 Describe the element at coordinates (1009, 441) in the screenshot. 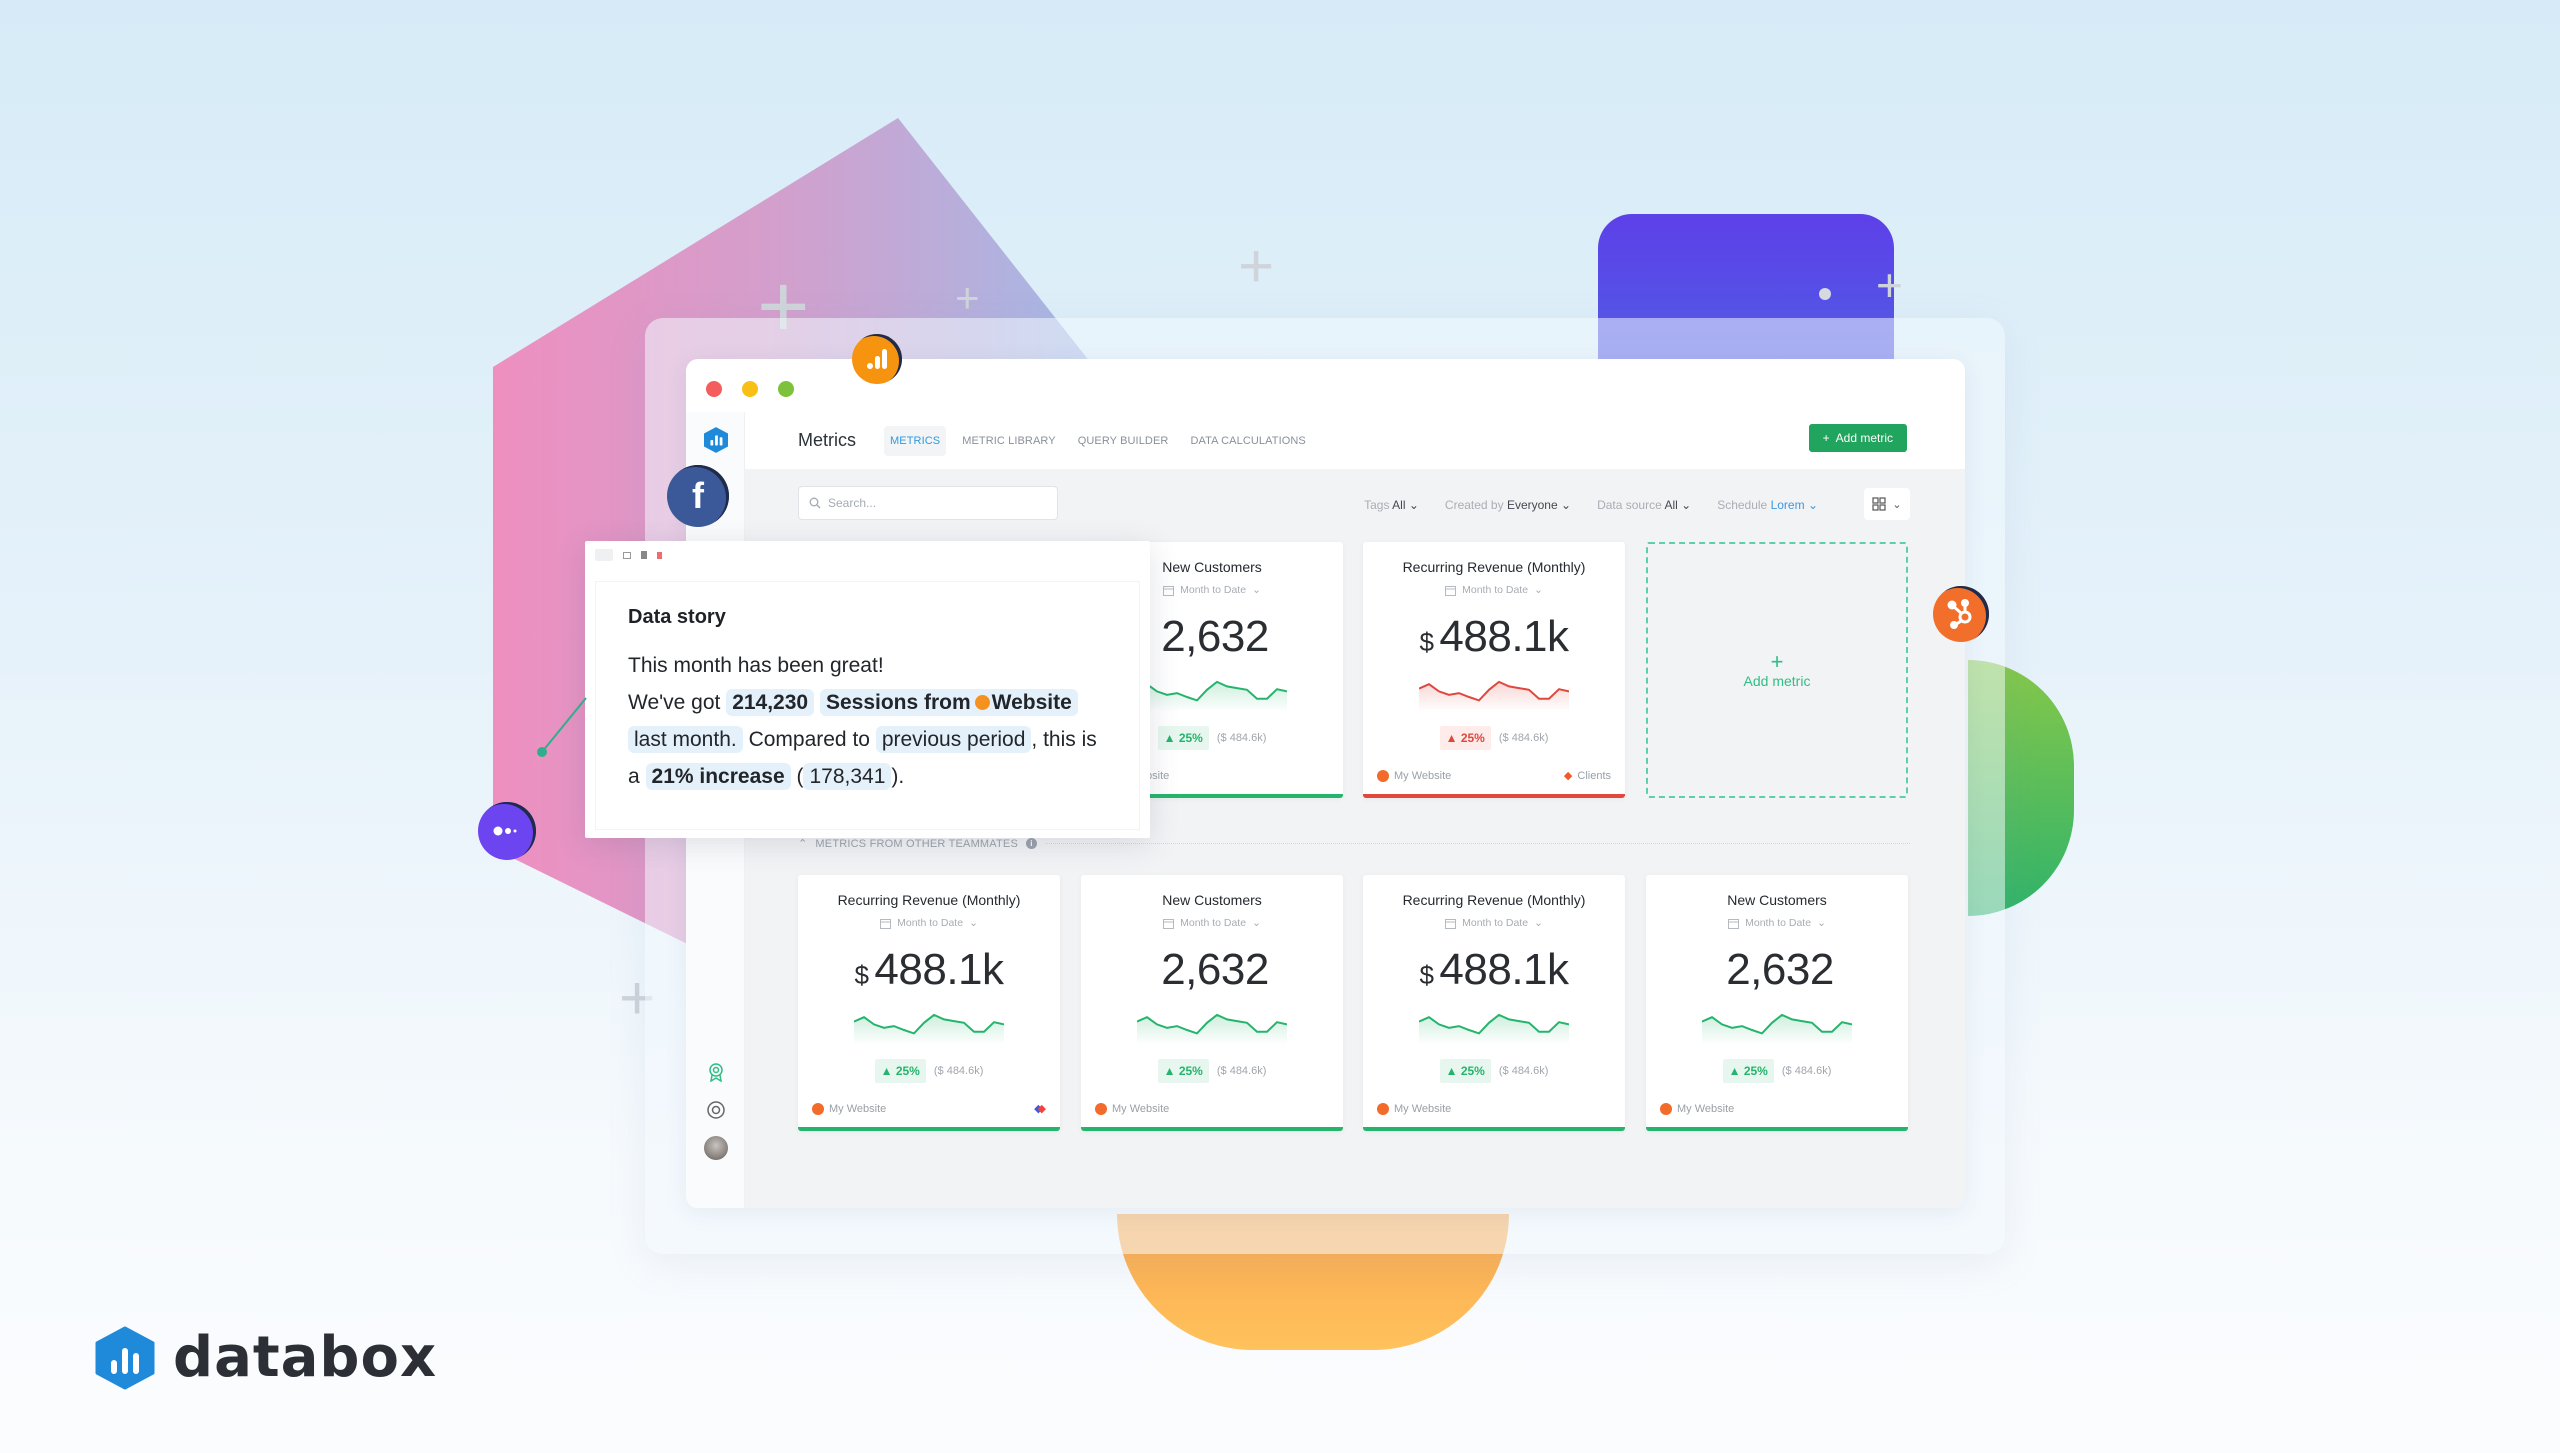

I see `tab-metric-library: METRIC LIBRARY` at that location.